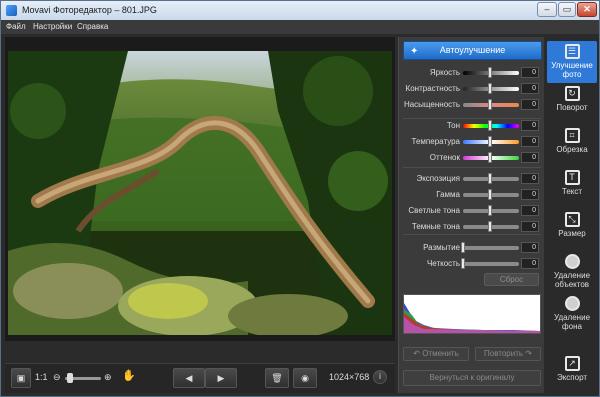 This screenshot has height=397, width=600. What do you see at coordinates (349, 377) in the screenshot?
I see `image-dimensions: 1024×768` at bounding box center [349, 377].